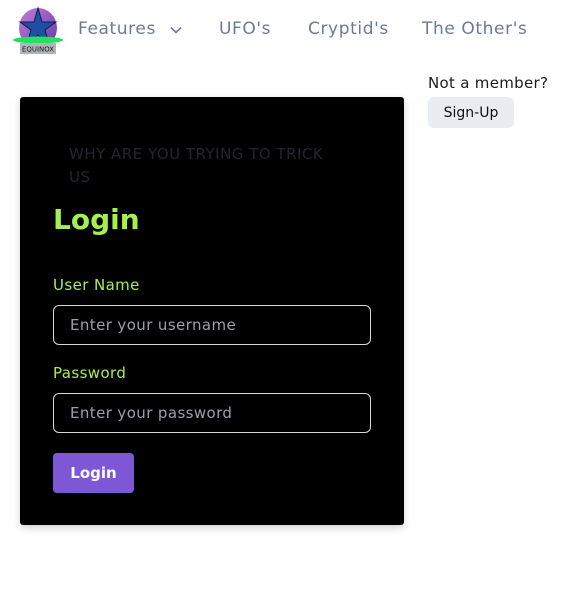 The image size is (584, 612). What do you see at coordinates (245, 29) in the screenshot?
I see `nav-ufos: UFO's` at bounding box center [245, 29].